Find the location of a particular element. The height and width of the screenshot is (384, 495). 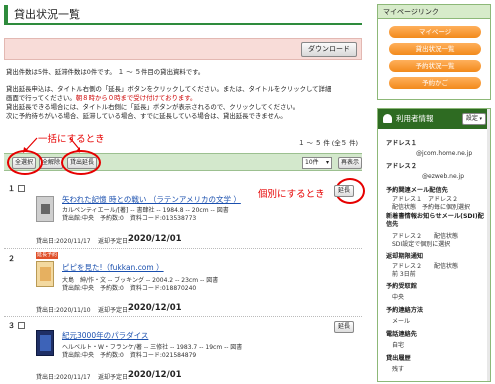

contact-method-label: 予約連絡方法 is located at coordinates (405, 310).